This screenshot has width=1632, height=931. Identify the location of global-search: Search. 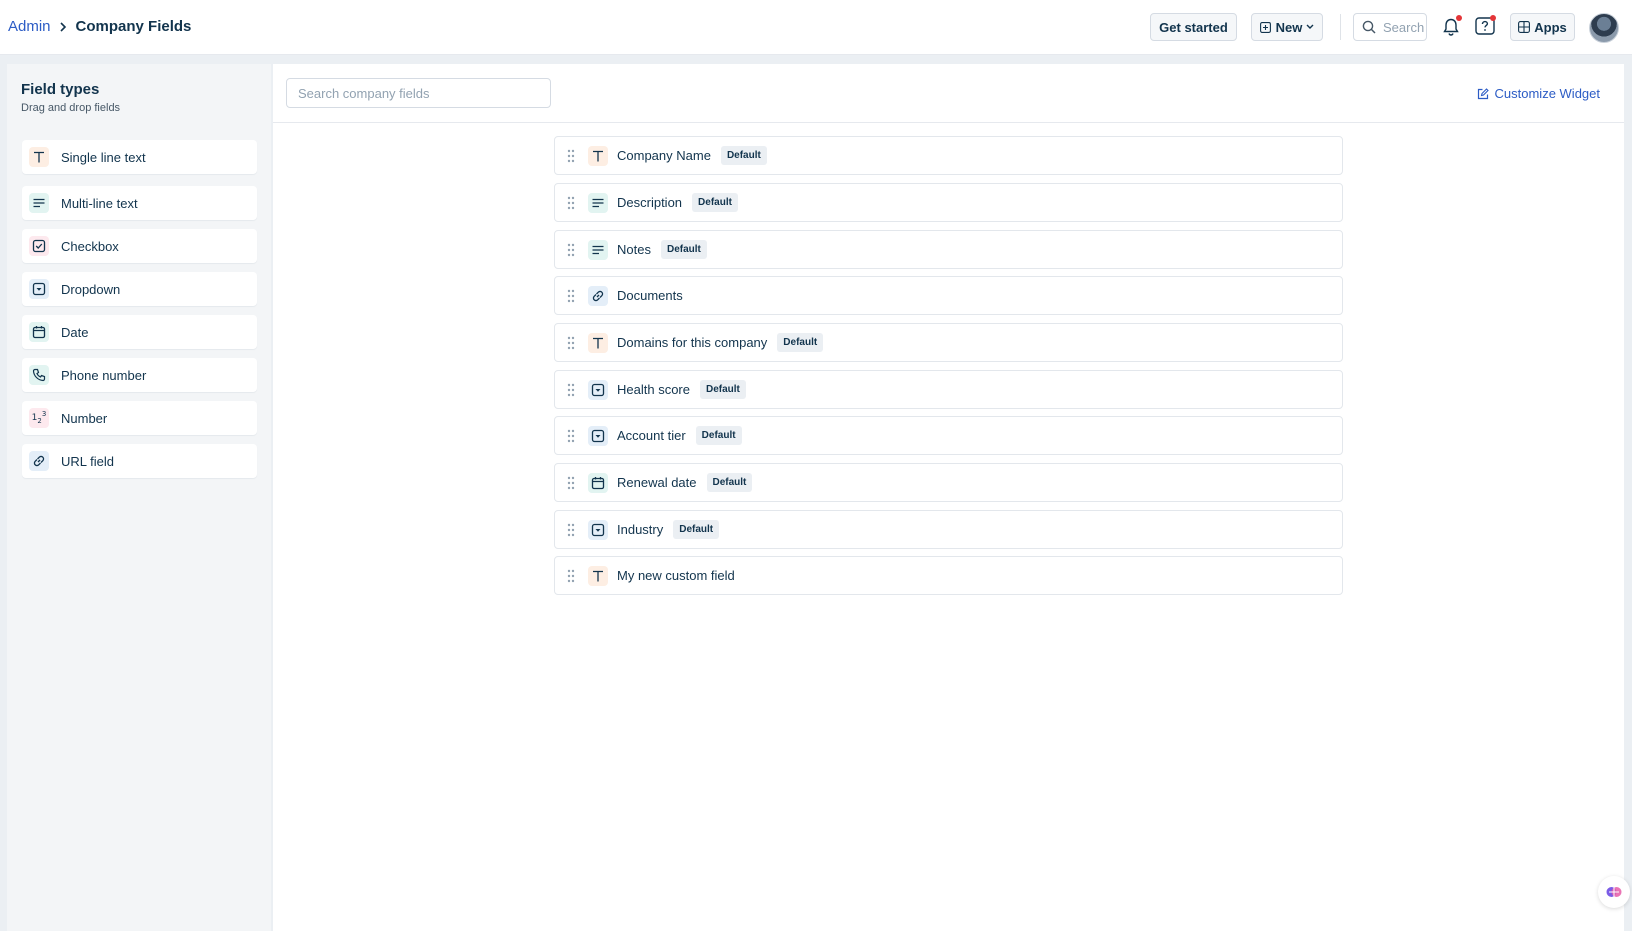
(1390, 27).